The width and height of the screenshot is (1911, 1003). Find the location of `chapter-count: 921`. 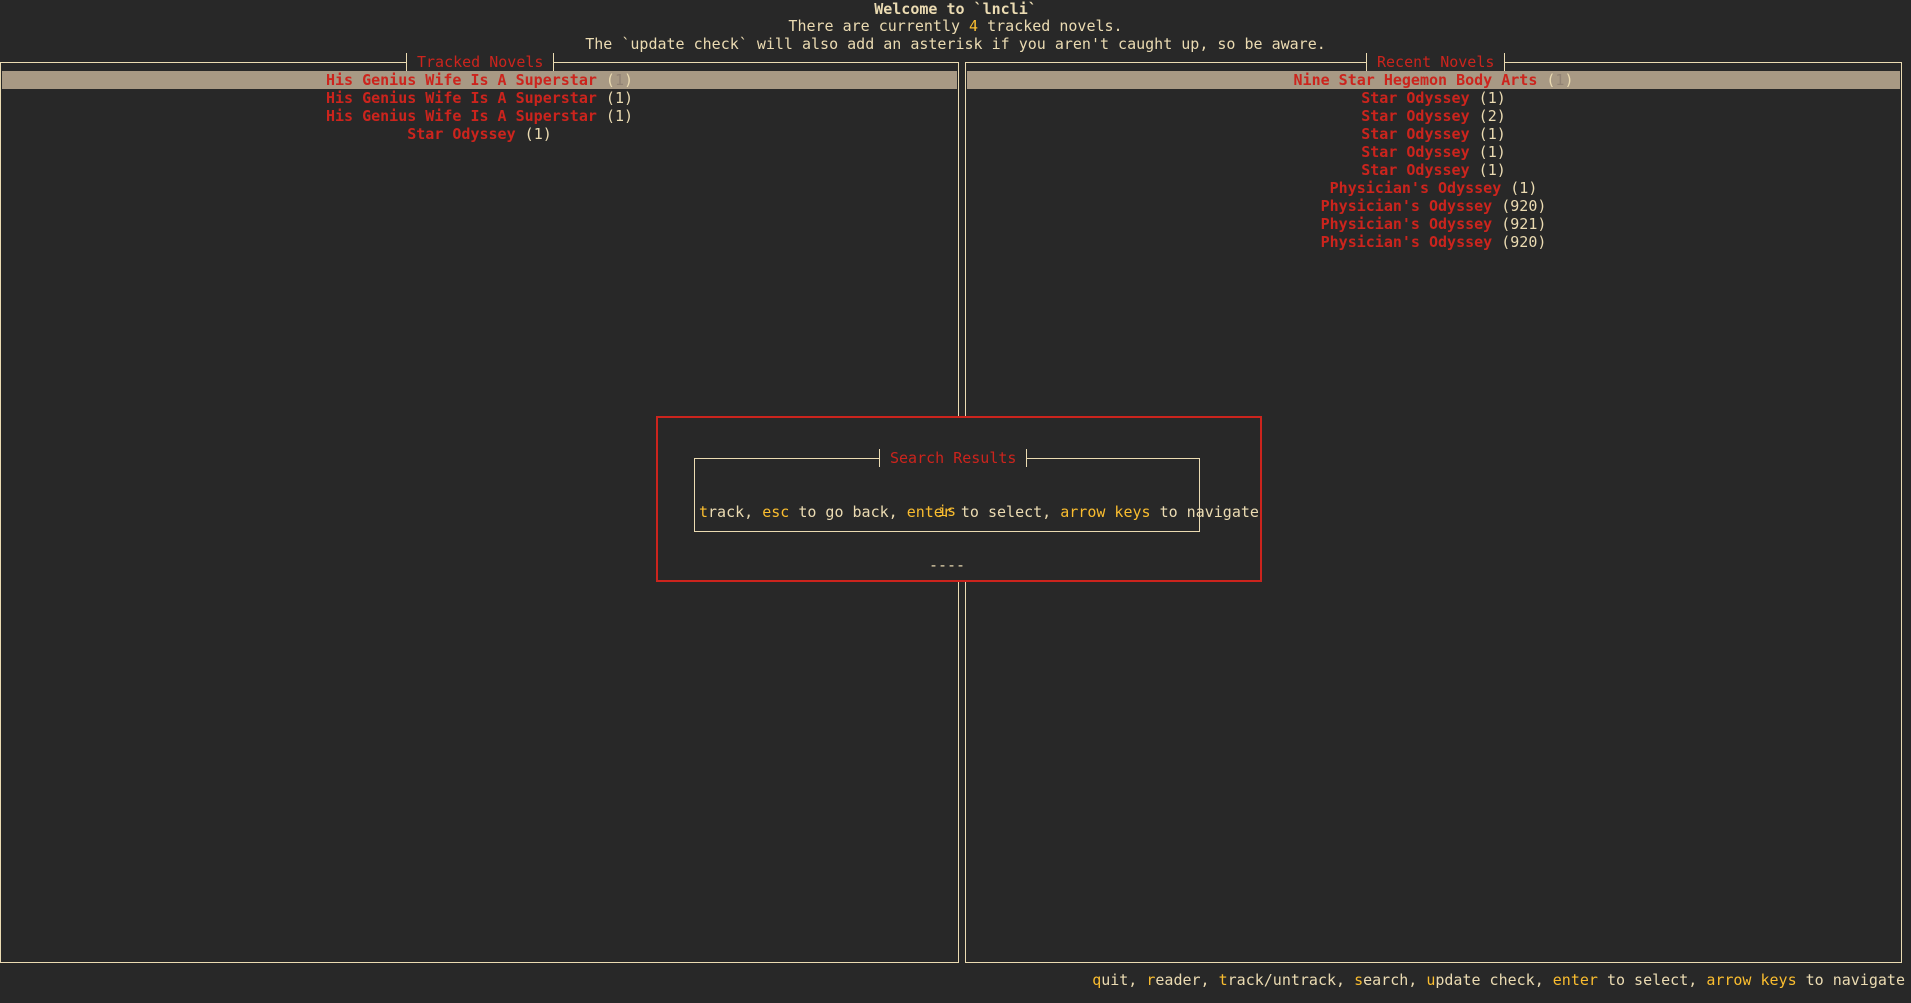

chapter-count: 921 is located at coordinates (1524, 224).